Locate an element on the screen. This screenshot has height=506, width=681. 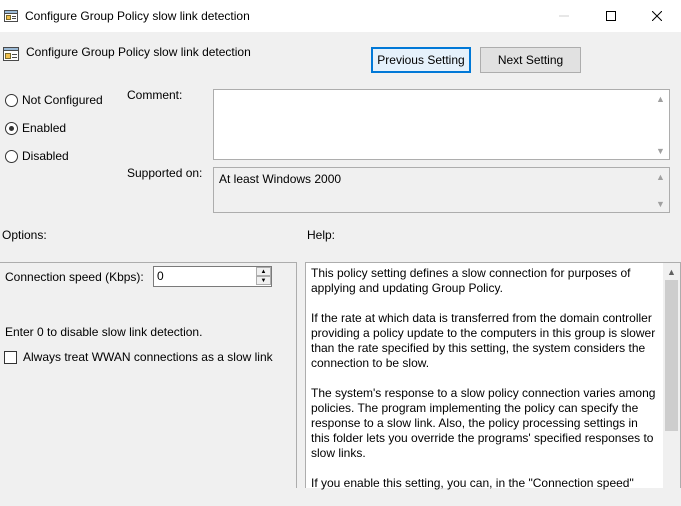
policy-setting-icon is located at coordinates (11, 54).